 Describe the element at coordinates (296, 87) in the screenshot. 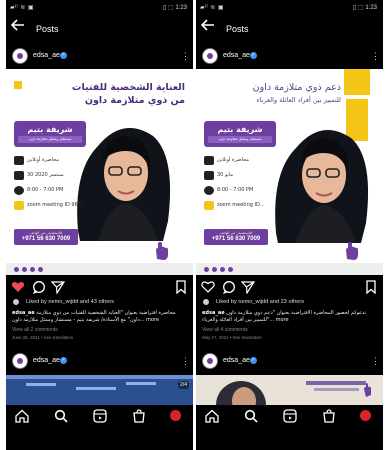

I see `poster-title-line1: دعم ذوي متلازمة داون` at that location.